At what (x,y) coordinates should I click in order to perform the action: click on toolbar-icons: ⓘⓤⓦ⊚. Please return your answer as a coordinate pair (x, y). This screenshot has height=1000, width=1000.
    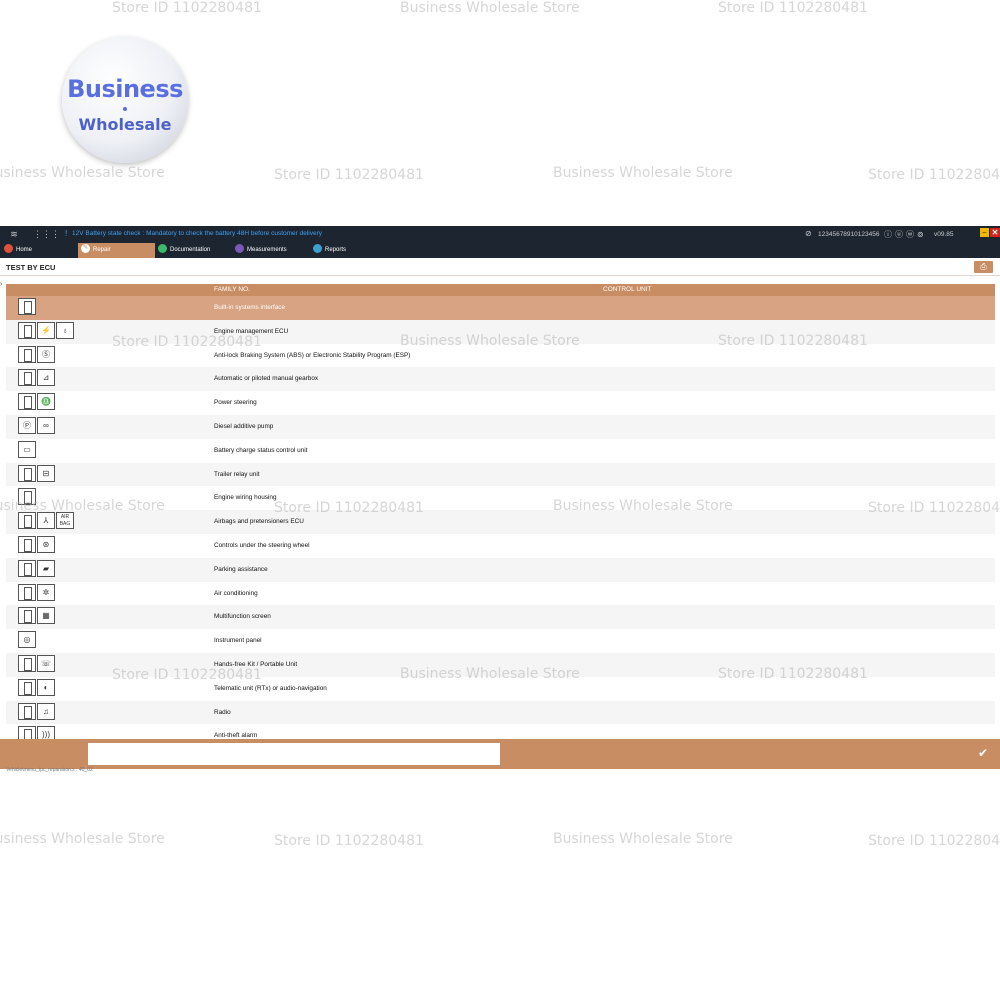
    Looking at the image, I should click on (905, 234).